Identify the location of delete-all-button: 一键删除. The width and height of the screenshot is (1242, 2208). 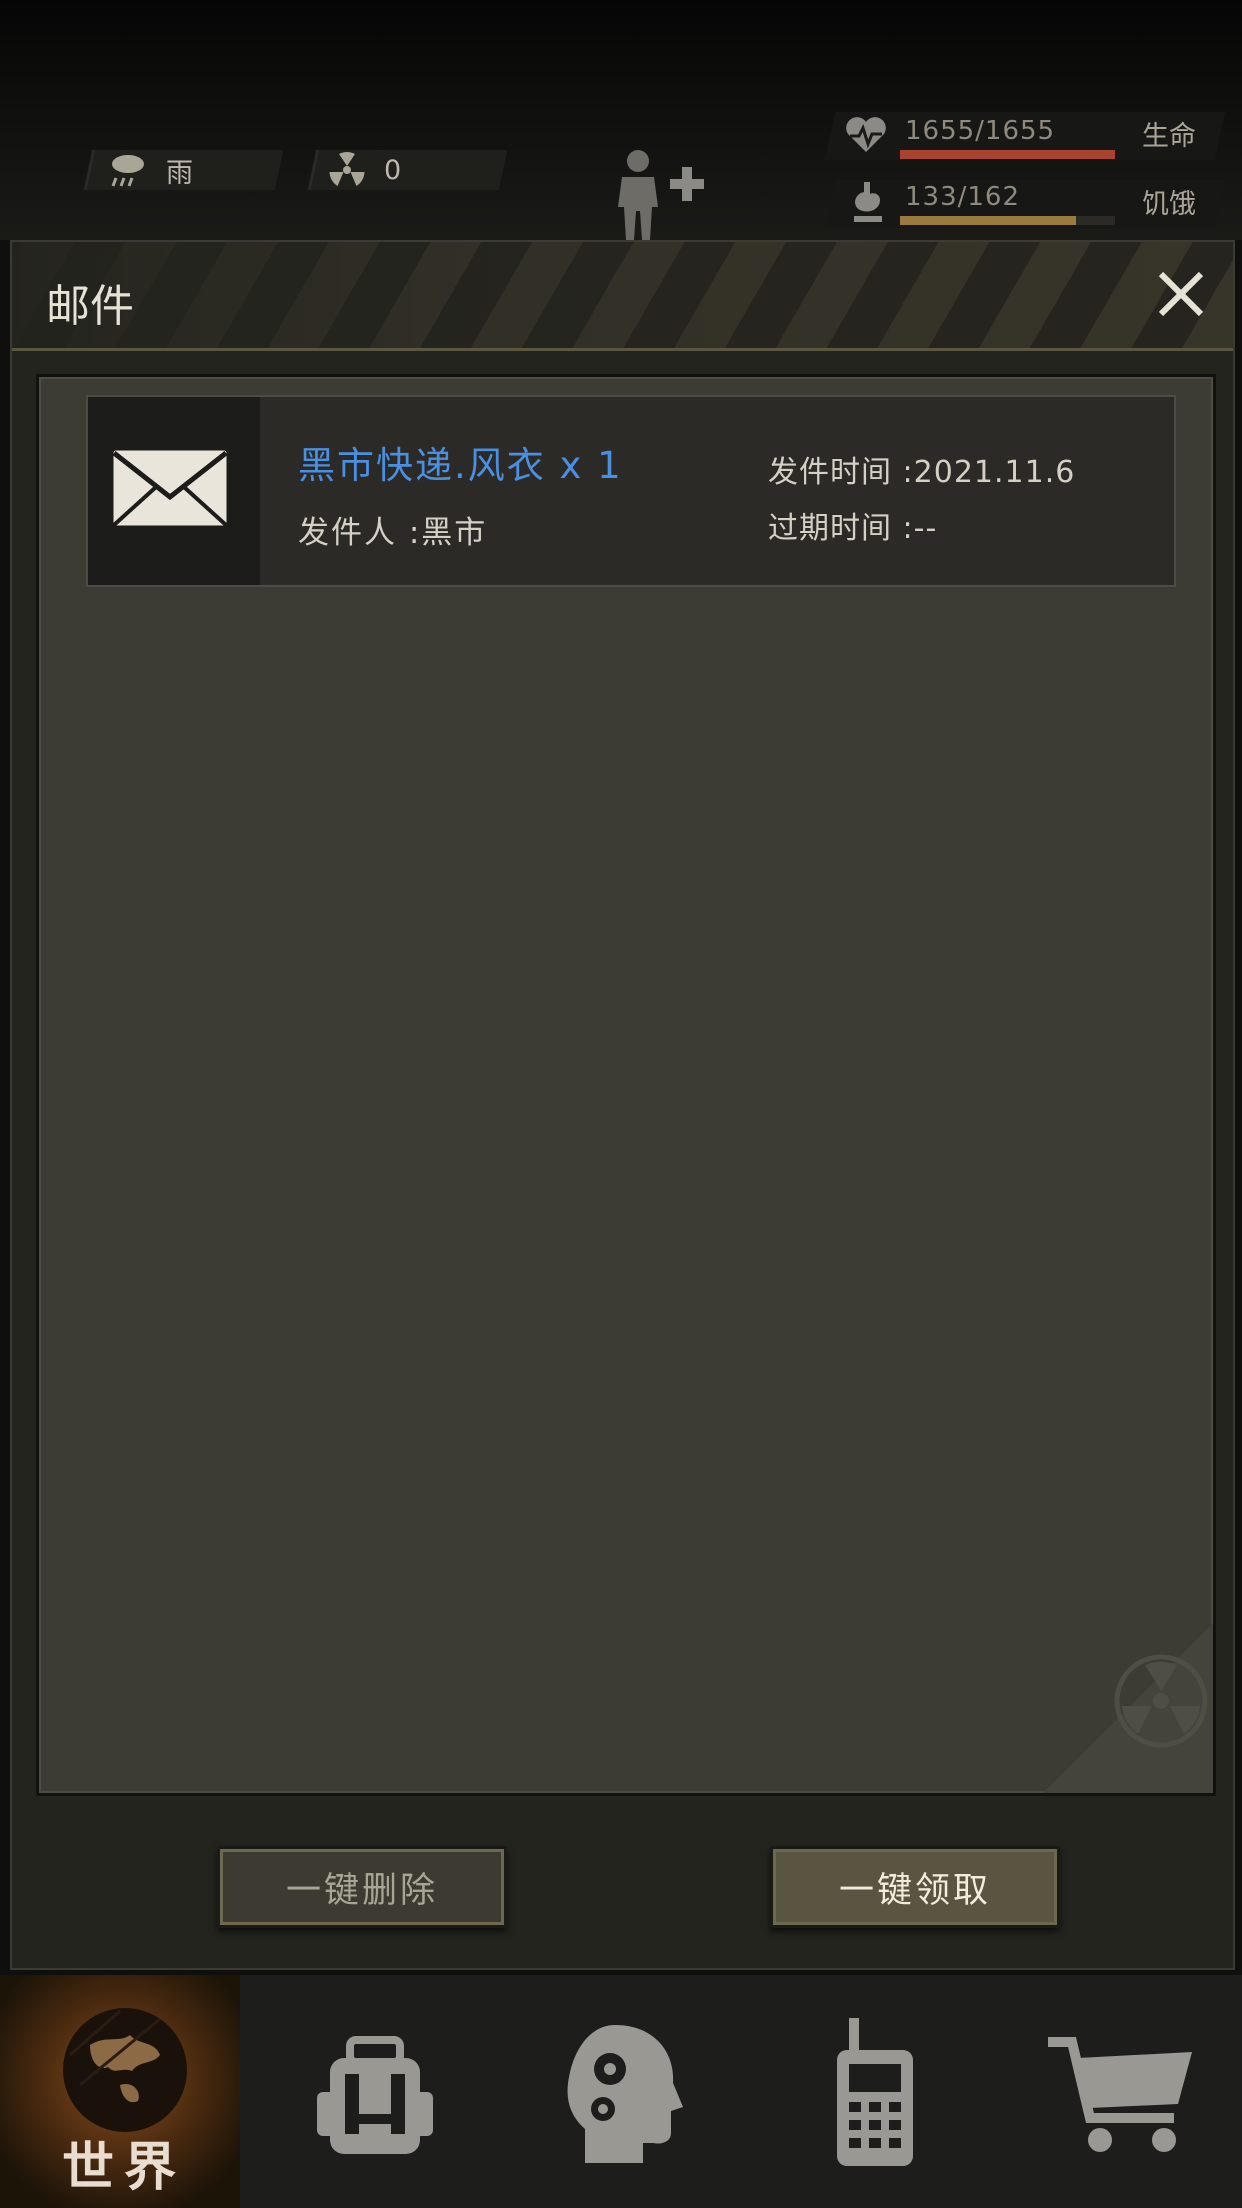
(362, 1887).